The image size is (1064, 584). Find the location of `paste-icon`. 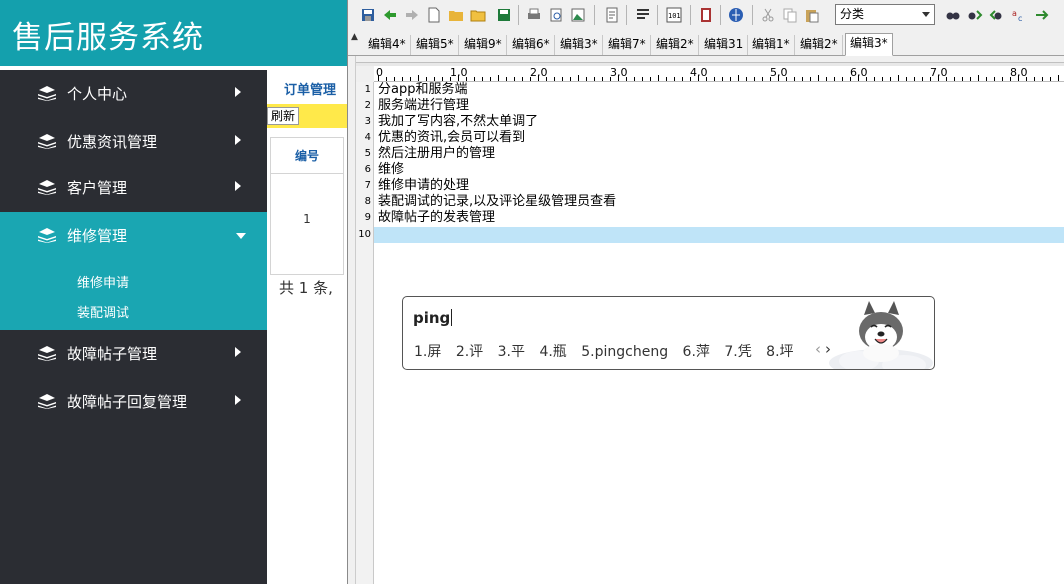

paste-icon is located at coordinates (812, 15).